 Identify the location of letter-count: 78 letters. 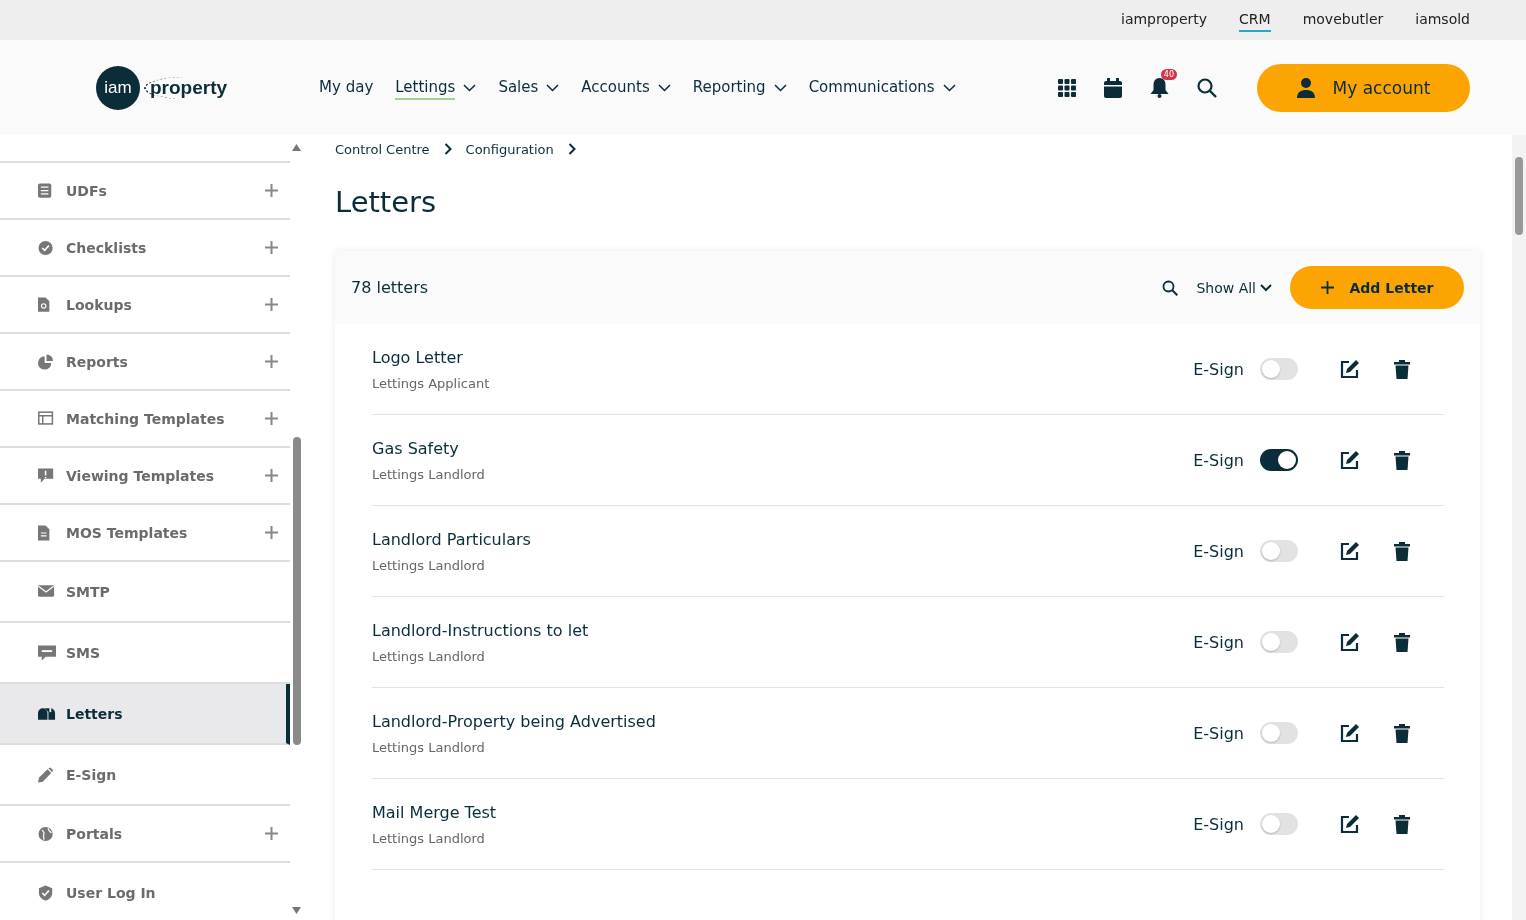
(390, 287).